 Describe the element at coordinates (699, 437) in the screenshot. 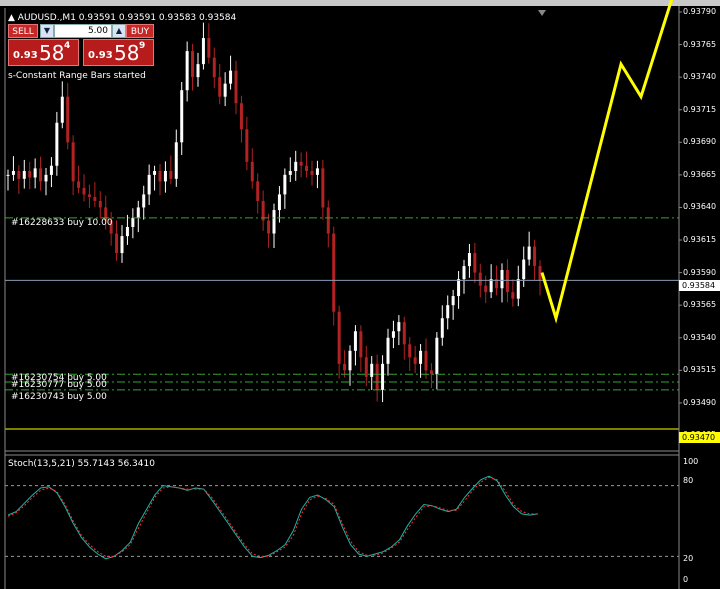

I see `yellow-level-tag: 0.93470` at that location.